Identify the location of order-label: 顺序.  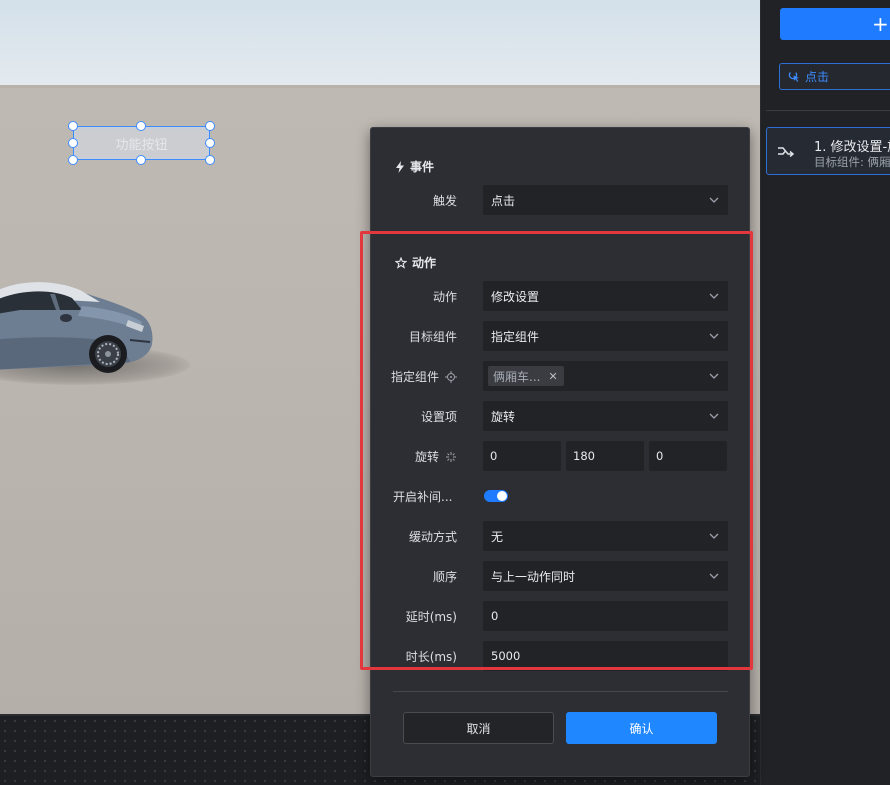
(444, 577).